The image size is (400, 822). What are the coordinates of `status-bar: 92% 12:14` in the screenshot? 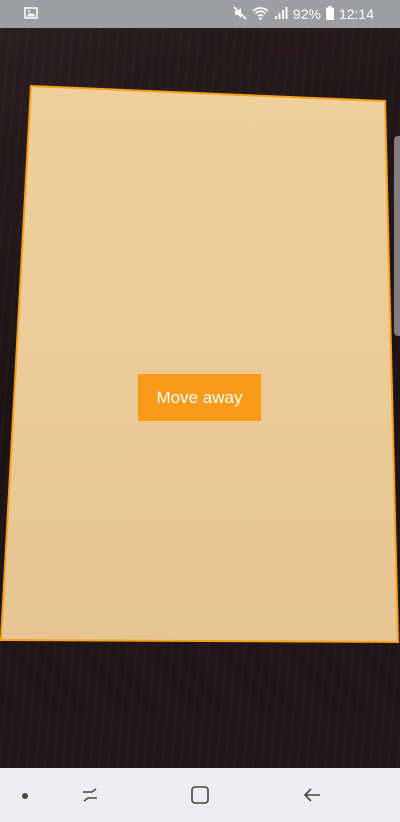 It's located at (200, 14).